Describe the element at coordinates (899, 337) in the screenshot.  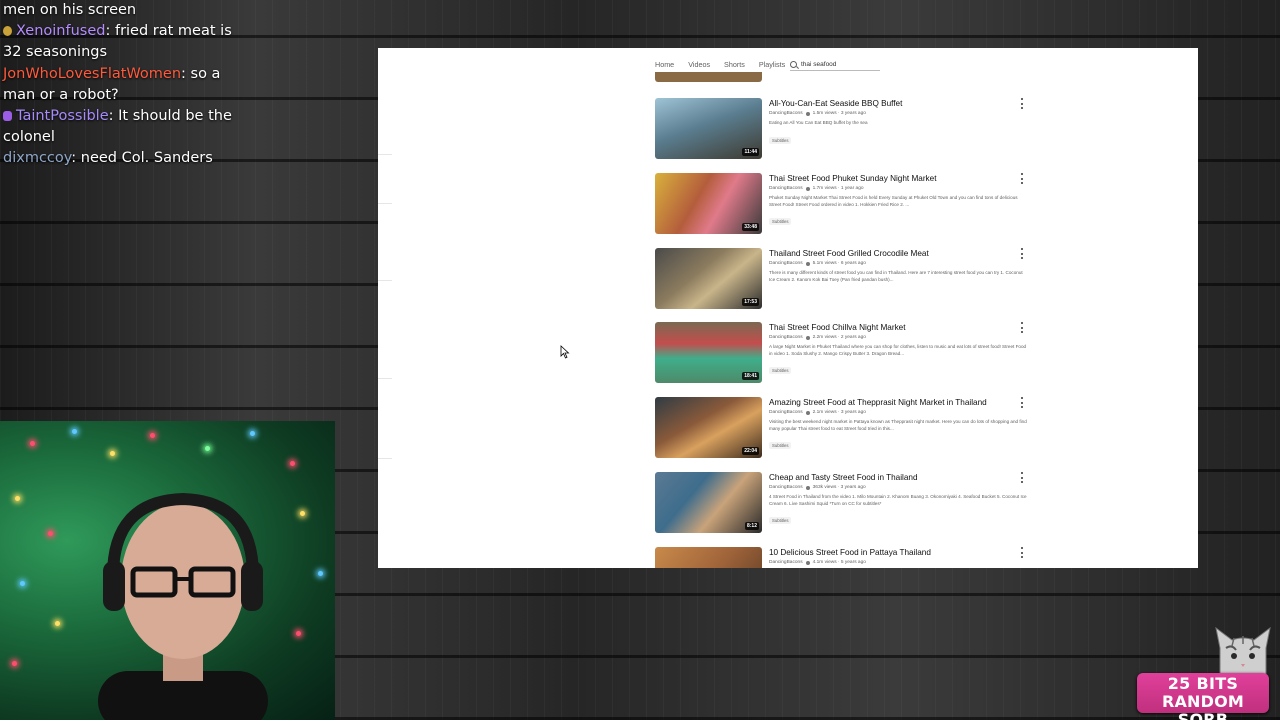
I see `video-meta: DancingBacons 2.2m views · 2 years ago` at that location.